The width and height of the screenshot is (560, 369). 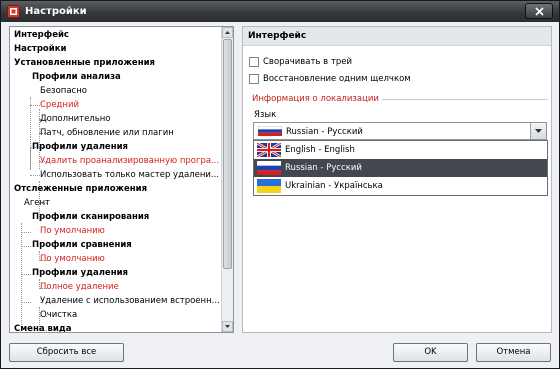 I want to click on tree-item: Патч, обновление или плагин, so click(x=107, y=133).